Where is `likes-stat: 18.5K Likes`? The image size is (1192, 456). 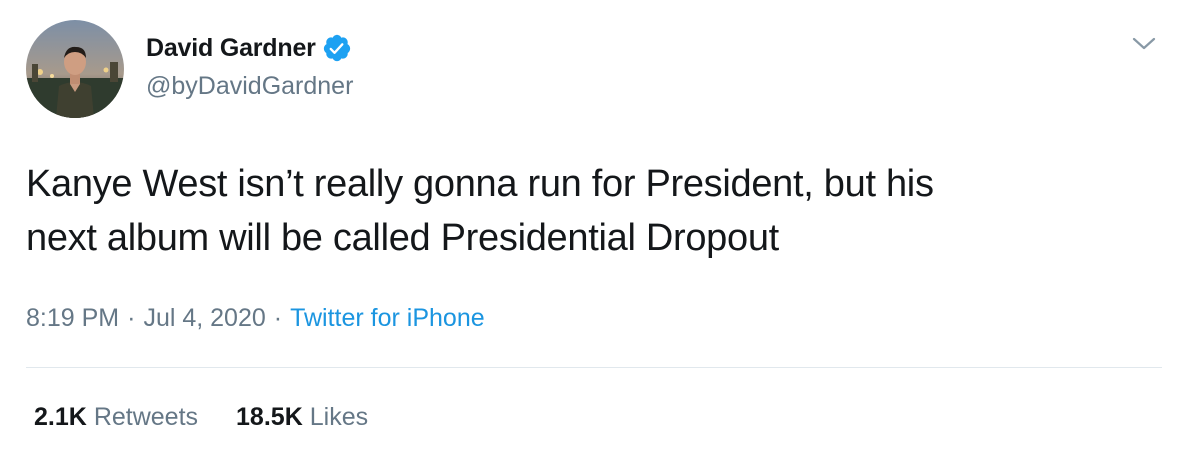 likes-stat: 18.5K Likes is located at coordinates (302, 417).